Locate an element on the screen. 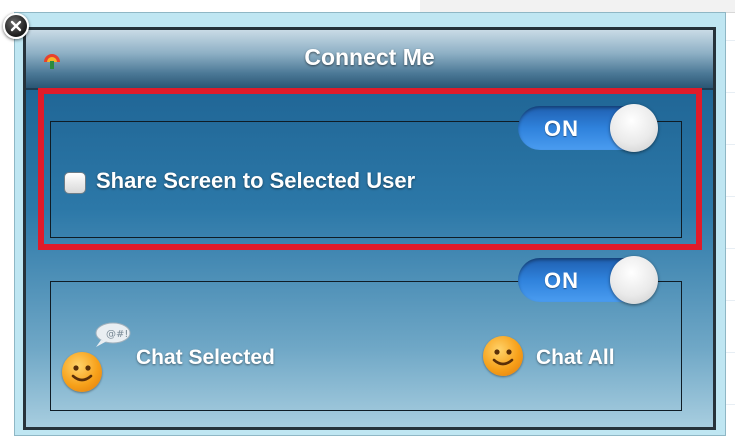  title-bar: Connect Me is located at coordinates (369, 60).